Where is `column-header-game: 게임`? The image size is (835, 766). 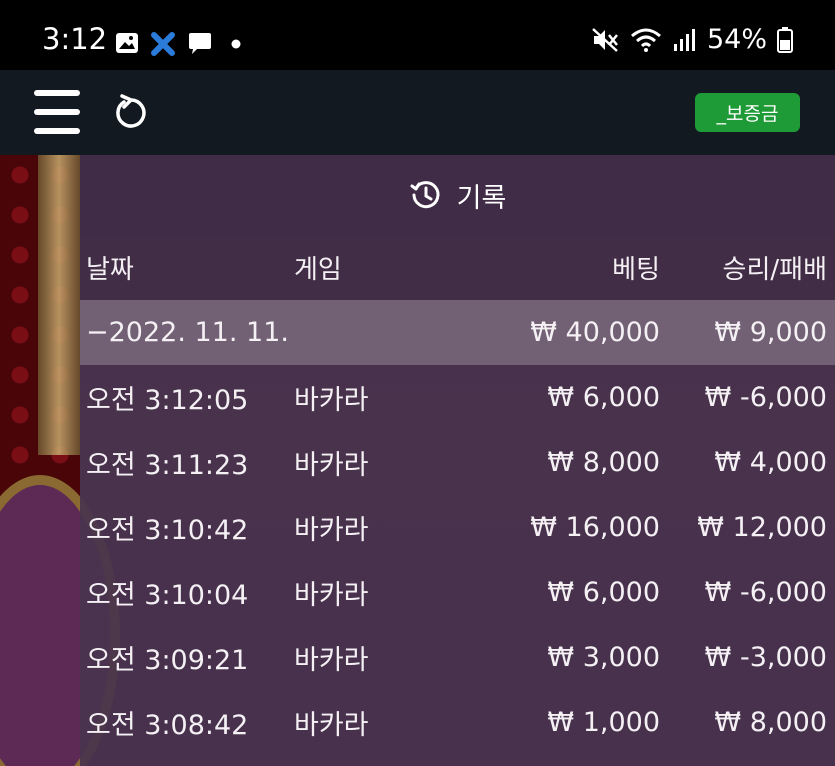
column-header-game: 게임 is located at coordinates (318, 270).